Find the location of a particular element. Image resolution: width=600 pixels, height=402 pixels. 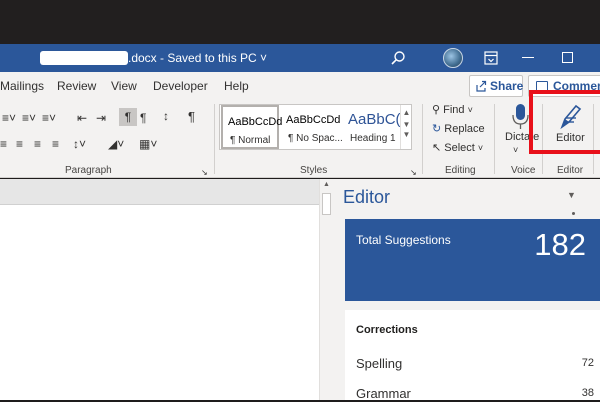

replace-button: ↻ Replace is located at coordinates (458, 128).